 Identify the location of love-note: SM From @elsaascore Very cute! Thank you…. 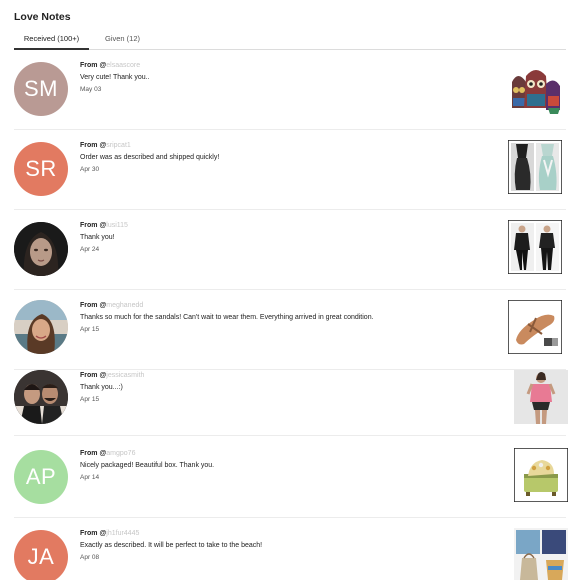
(290, 95).